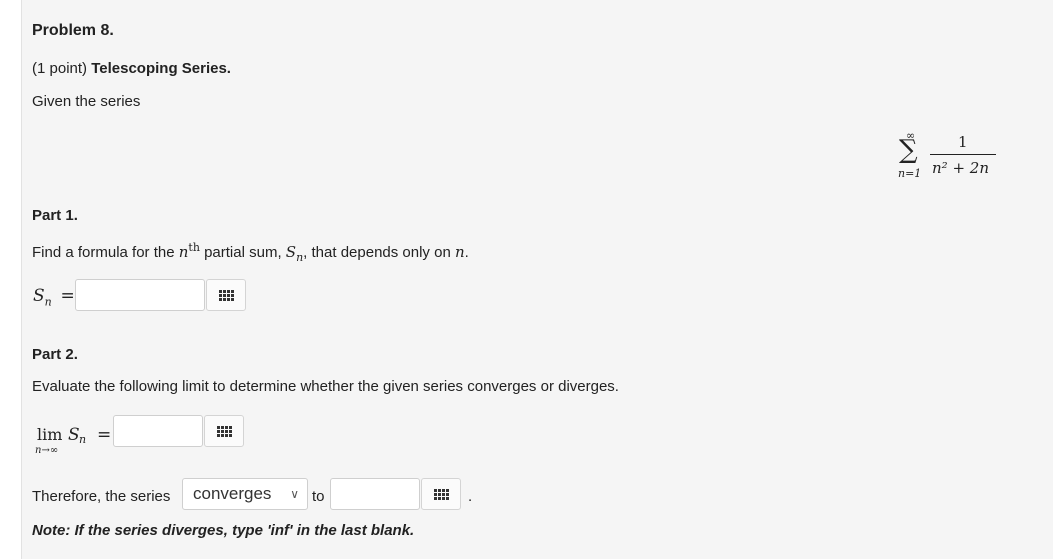 The height and width of the screenshot is (559, 1053). I want to click on select-value: converges, so click(232, 493).